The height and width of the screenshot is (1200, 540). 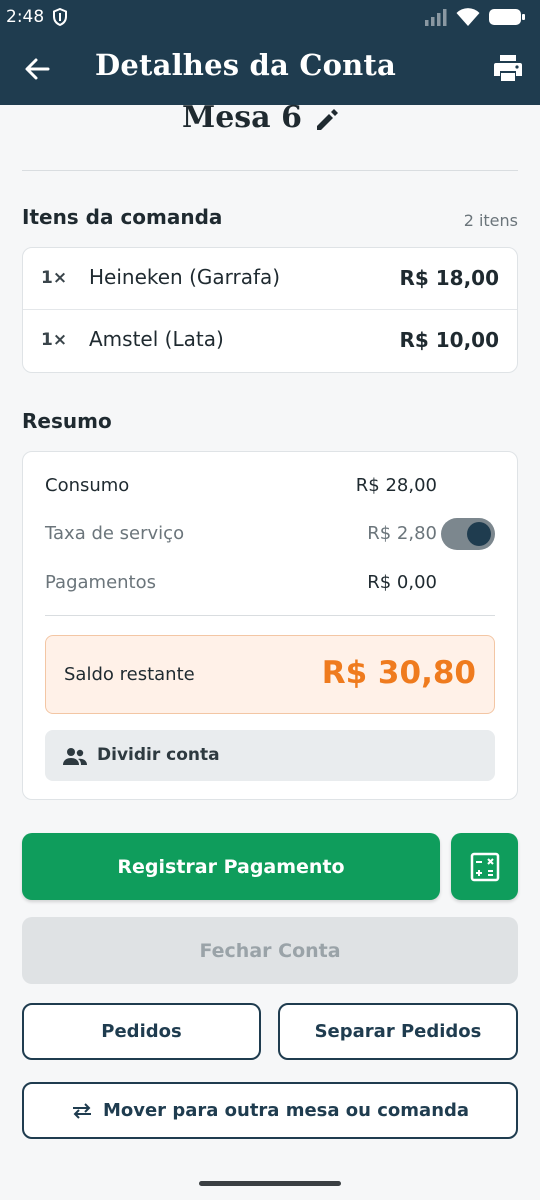 I want to click on taxa-row: Taxa de serviço R$ 2,80, so click(x=270, y=534).